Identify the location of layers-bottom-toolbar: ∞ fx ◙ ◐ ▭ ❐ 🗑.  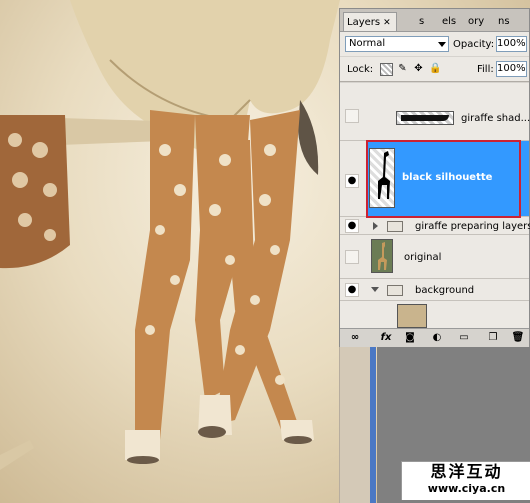
(434, 337).